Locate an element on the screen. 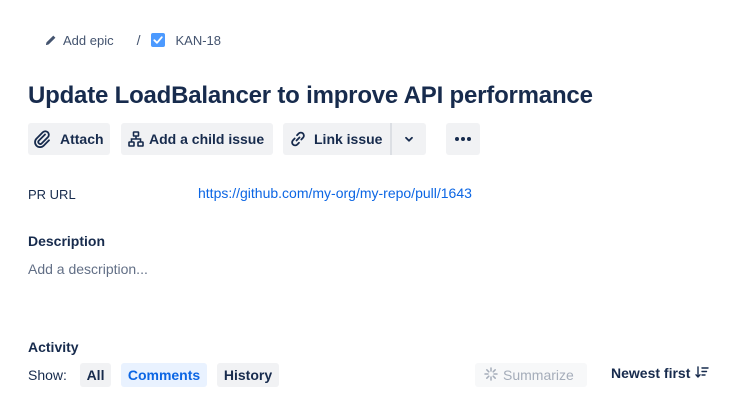  hierarchy-icon is located at coordinates (136, 139).